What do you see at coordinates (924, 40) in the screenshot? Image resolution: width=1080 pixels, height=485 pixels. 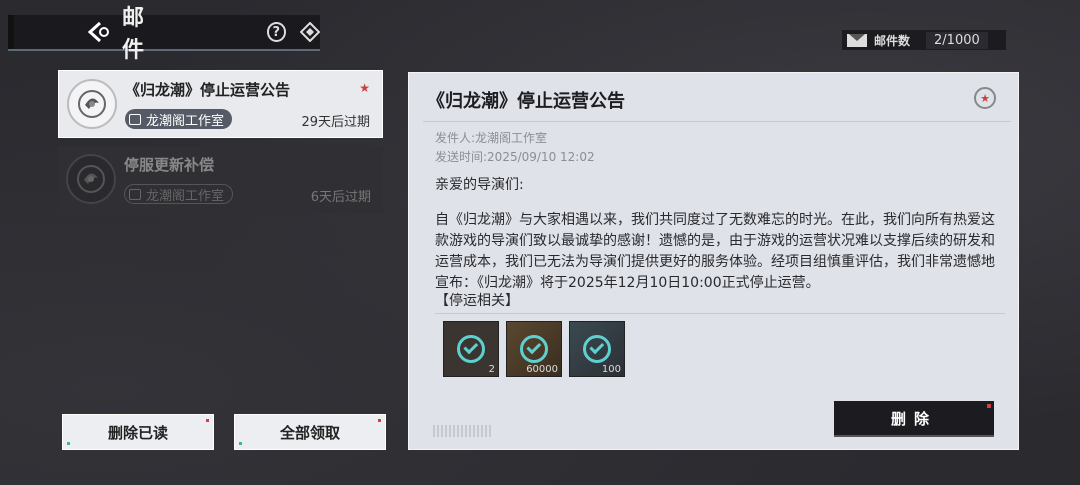 I see `mail-count-badge: 邮件数 2/1000` at bounding box center [924, 40].